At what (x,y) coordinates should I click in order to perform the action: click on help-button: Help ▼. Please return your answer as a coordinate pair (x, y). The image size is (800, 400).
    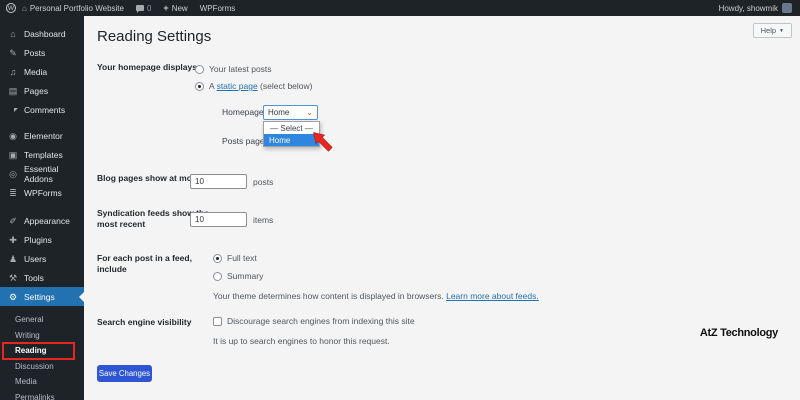
    Looking at the image, I should click on (772, 30).